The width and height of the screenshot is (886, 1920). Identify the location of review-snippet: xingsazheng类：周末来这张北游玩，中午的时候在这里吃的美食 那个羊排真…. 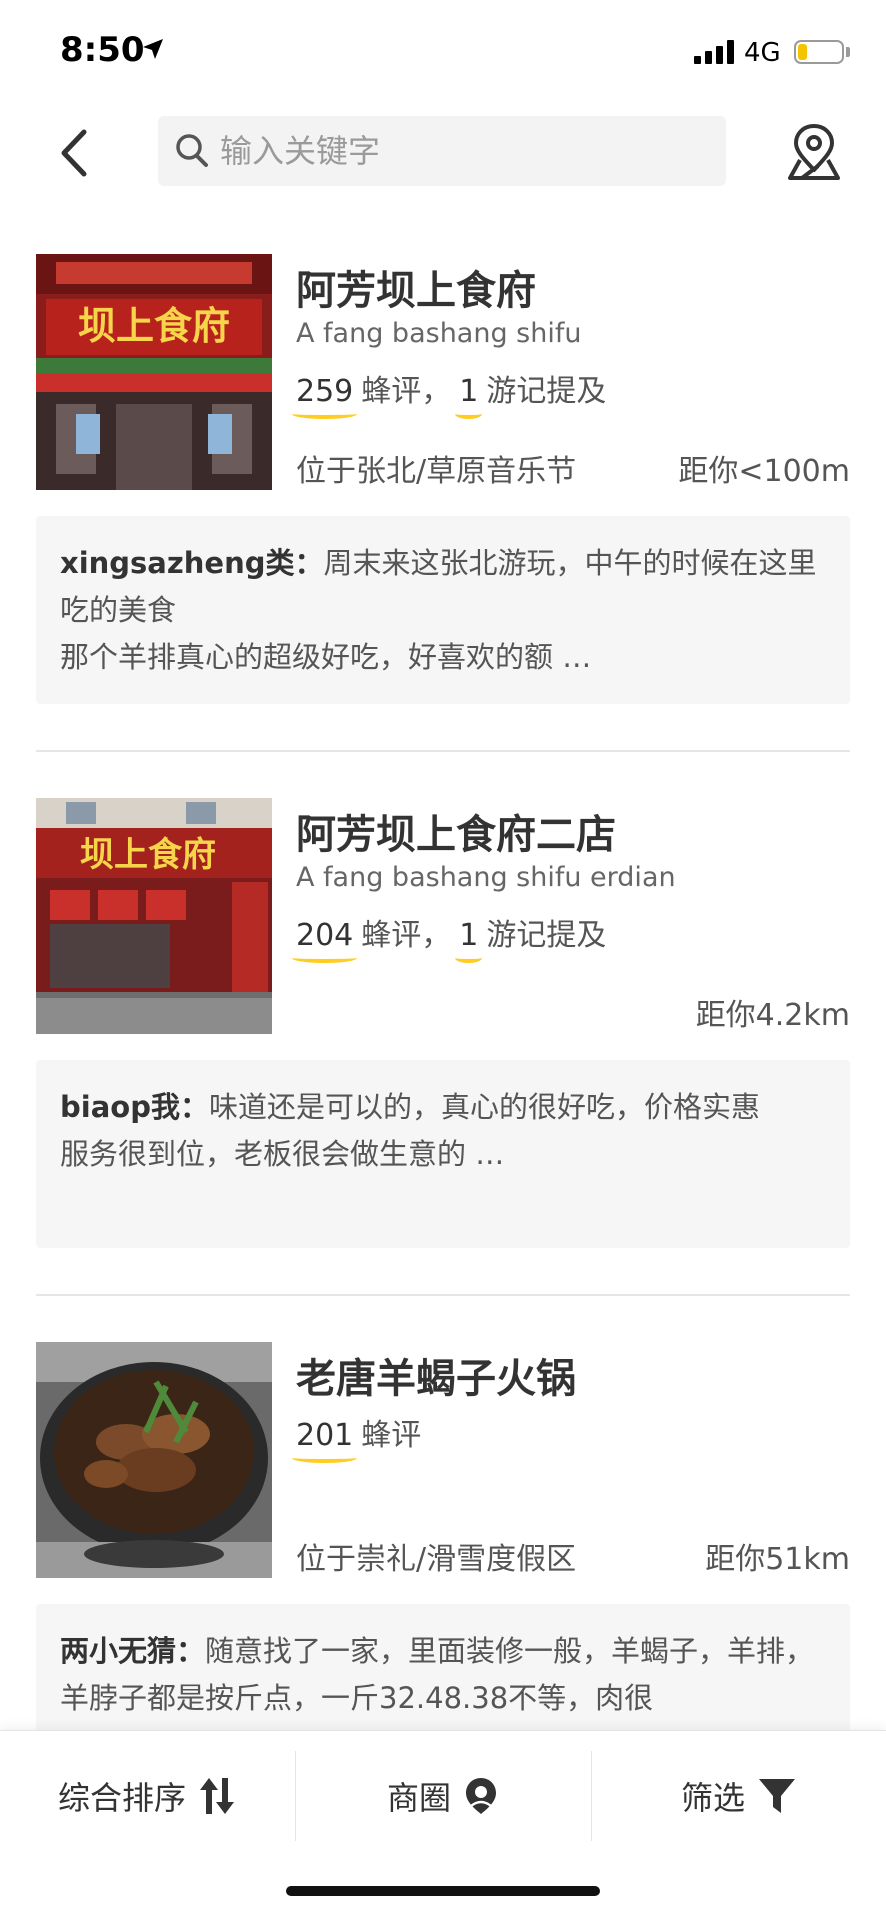
(443, 610).